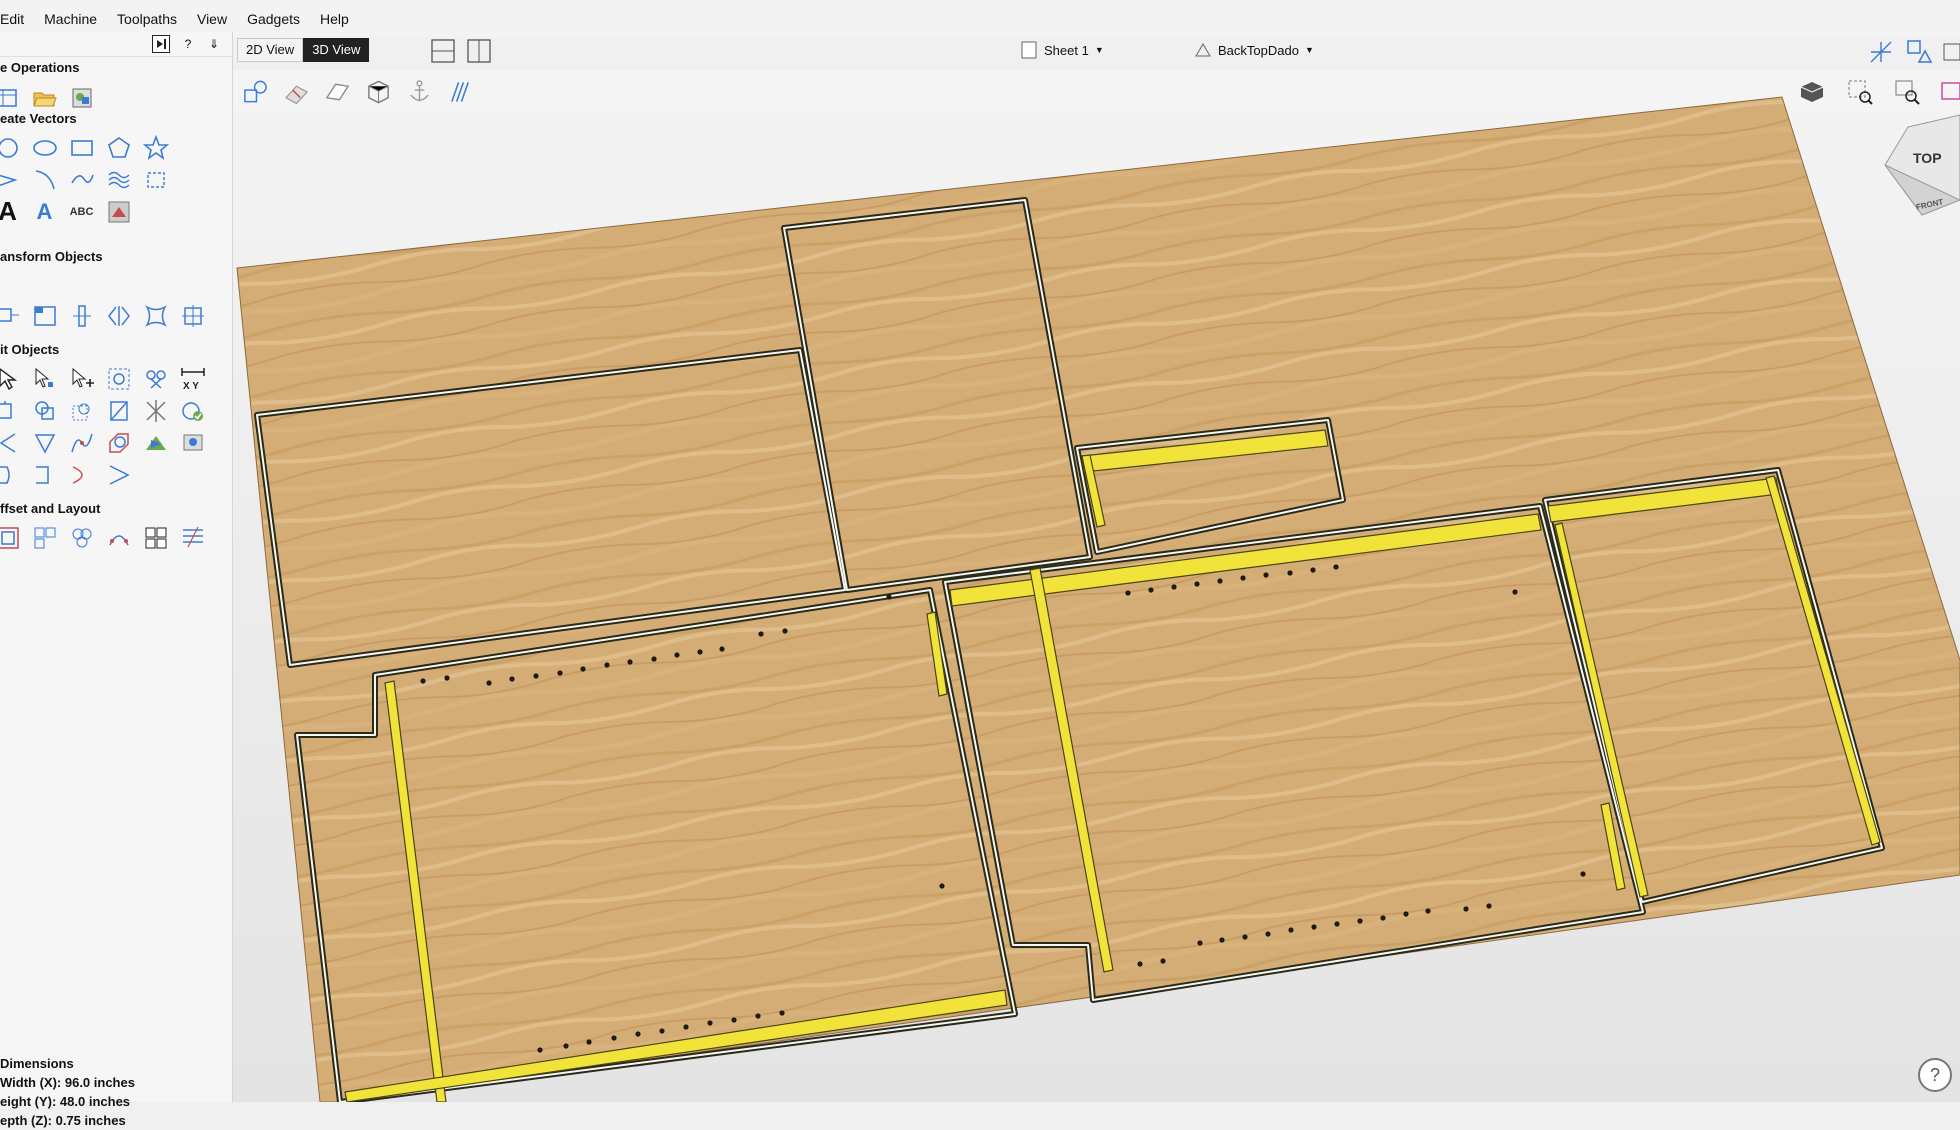 The width and height of the screenshot is (1960, 1130). I want to click on help-button: ?, so click(1935, 1075).